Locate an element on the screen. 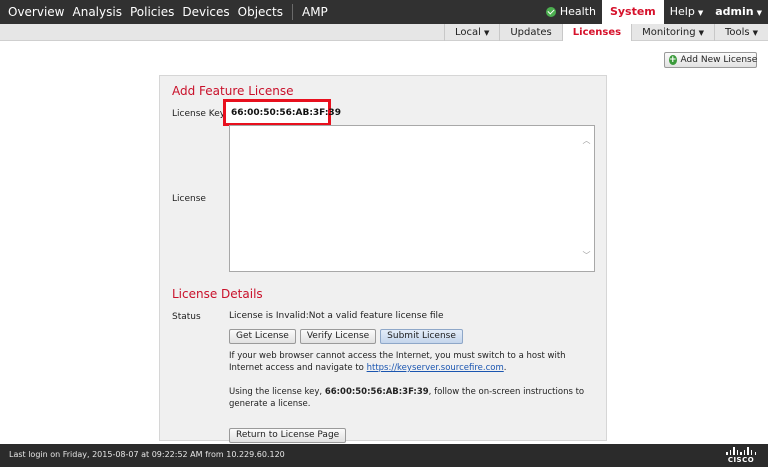 Image resolution: width=768 pixels, height=467 pixels. subnav-monitoring: Monitoring ▼ is located at coordinates (672, 32).